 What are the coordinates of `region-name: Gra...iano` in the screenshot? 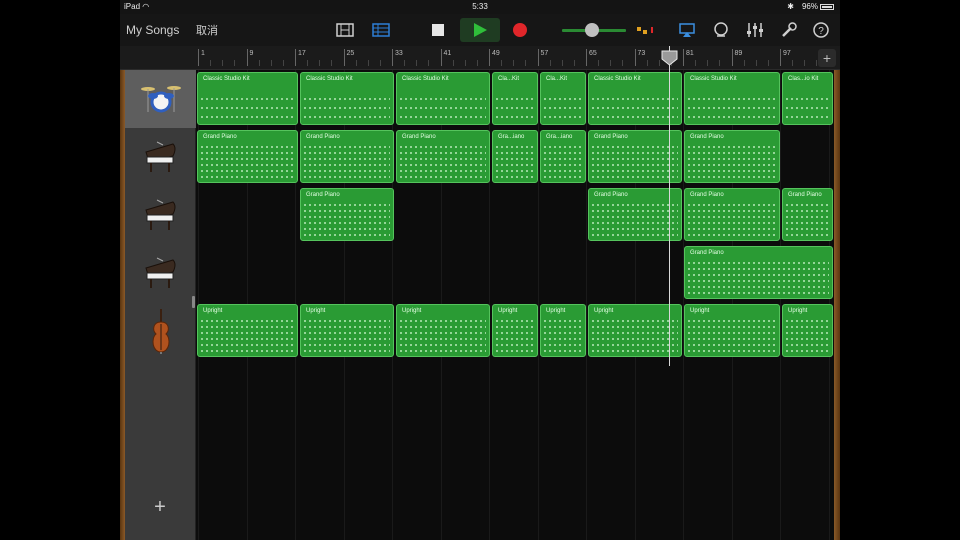 It's located at (559, 137).